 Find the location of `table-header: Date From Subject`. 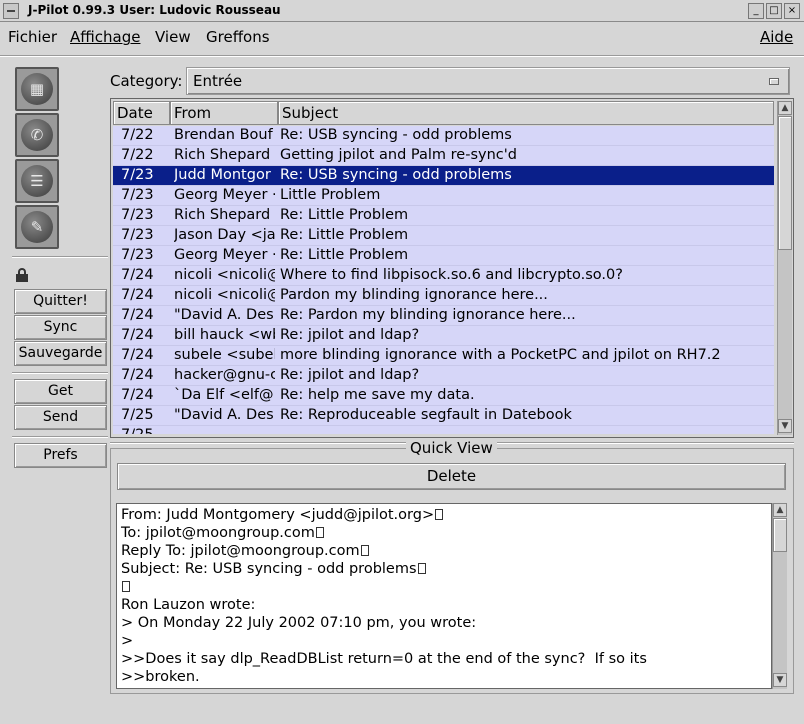

table-header: Date From Subject is located at coordinates (443, 113).